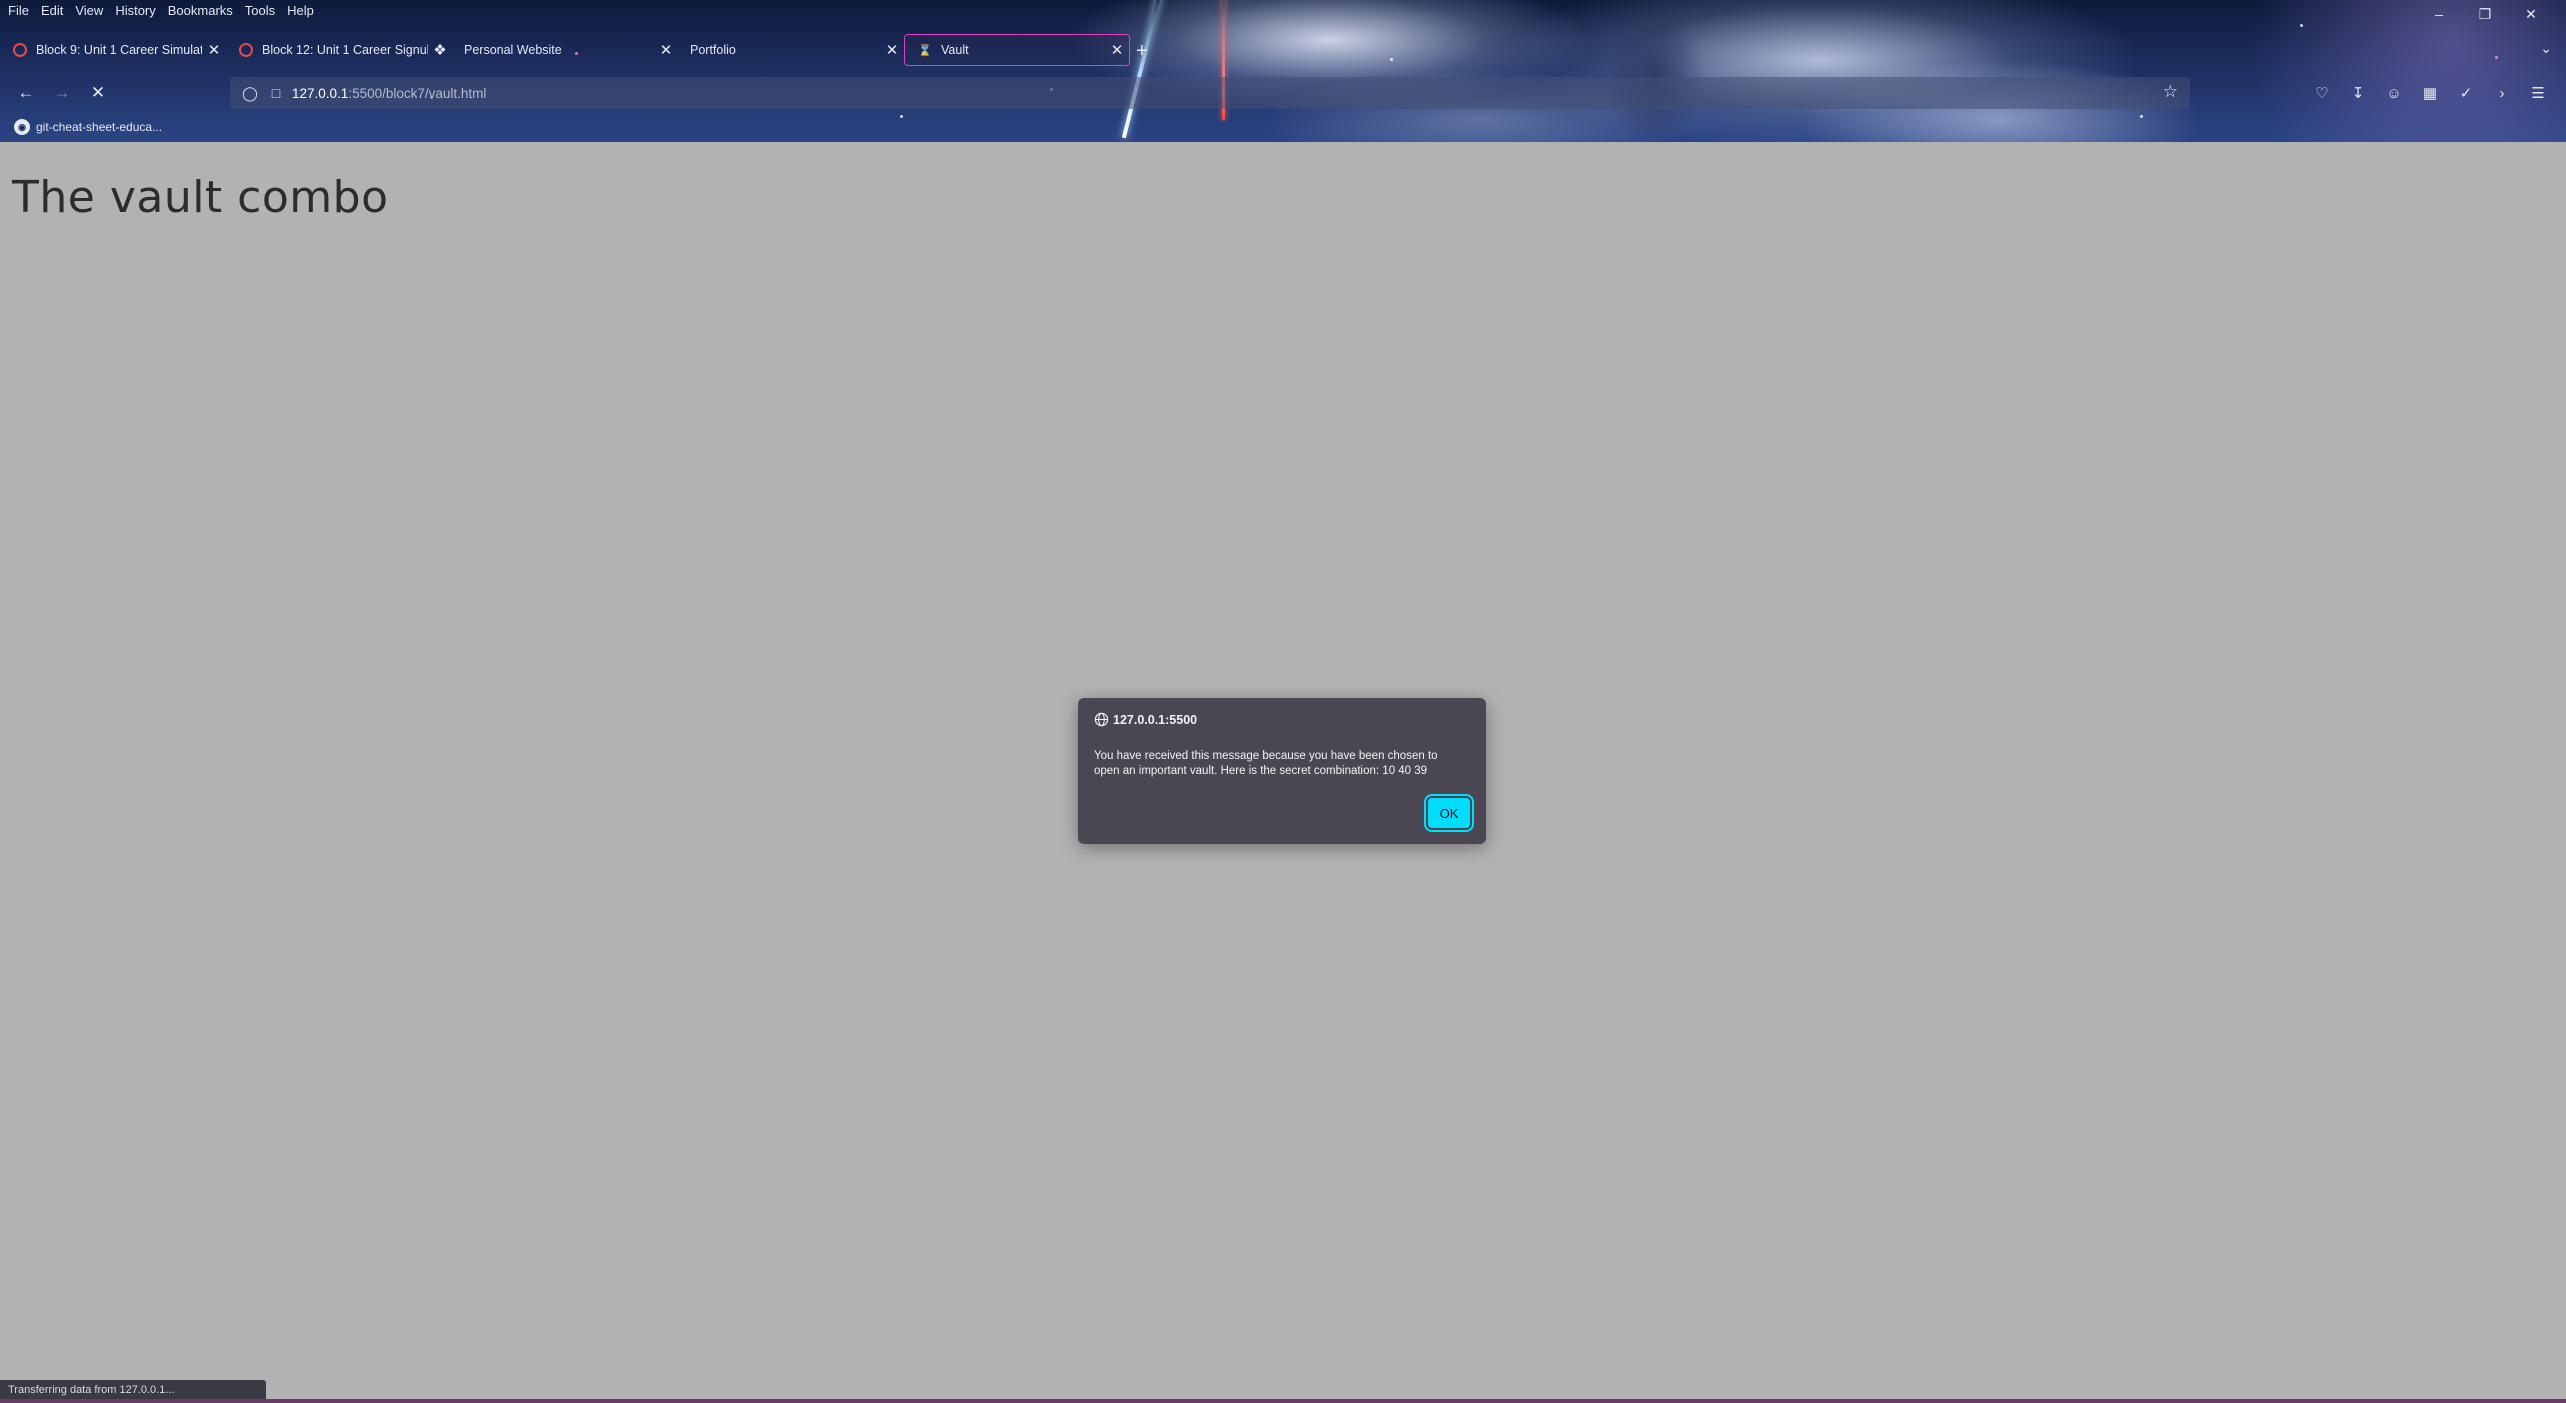 Image resolution: width=2566 pixels, height=1403 pixels. What do you see at coordinates (119, 50) in the screenshot?
I see `tab-label: Block 9: Unit 1 Career Simulatio` at bounding box center [119, 50].